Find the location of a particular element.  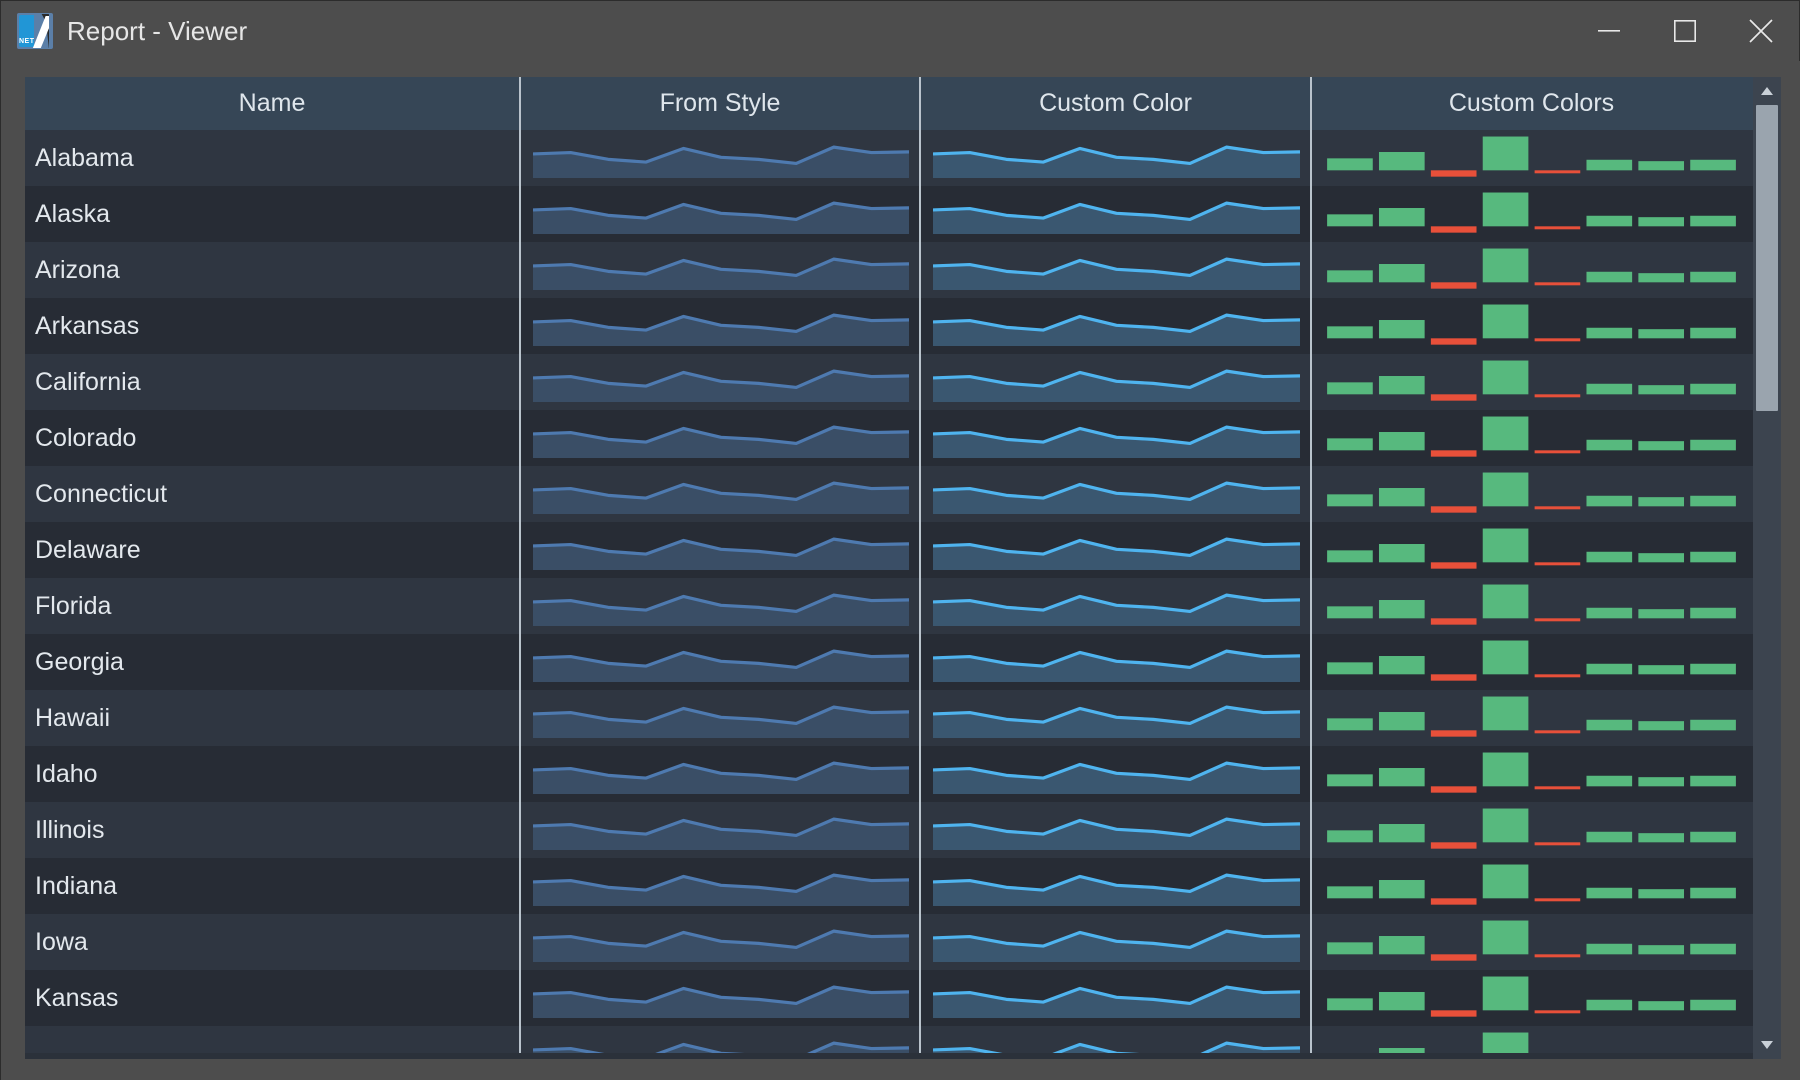

table-row: Hawaii is located at coordinates (889, 718).